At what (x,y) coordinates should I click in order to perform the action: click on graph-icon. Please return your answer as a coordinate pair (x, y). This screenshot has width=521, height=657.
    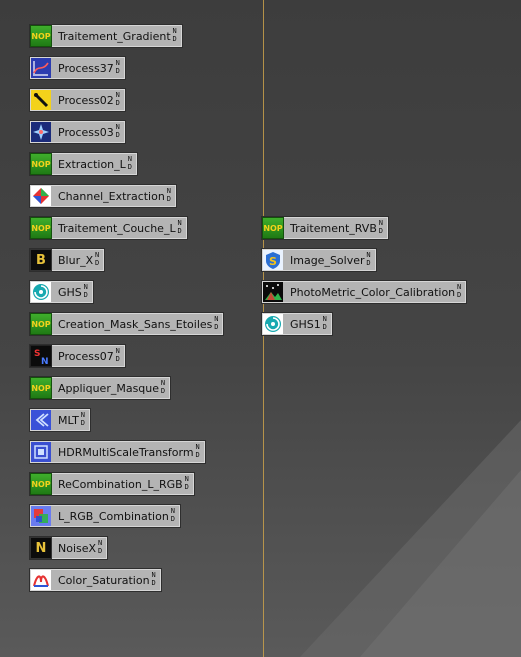
    Looking at the image, I should click on (41, 68).